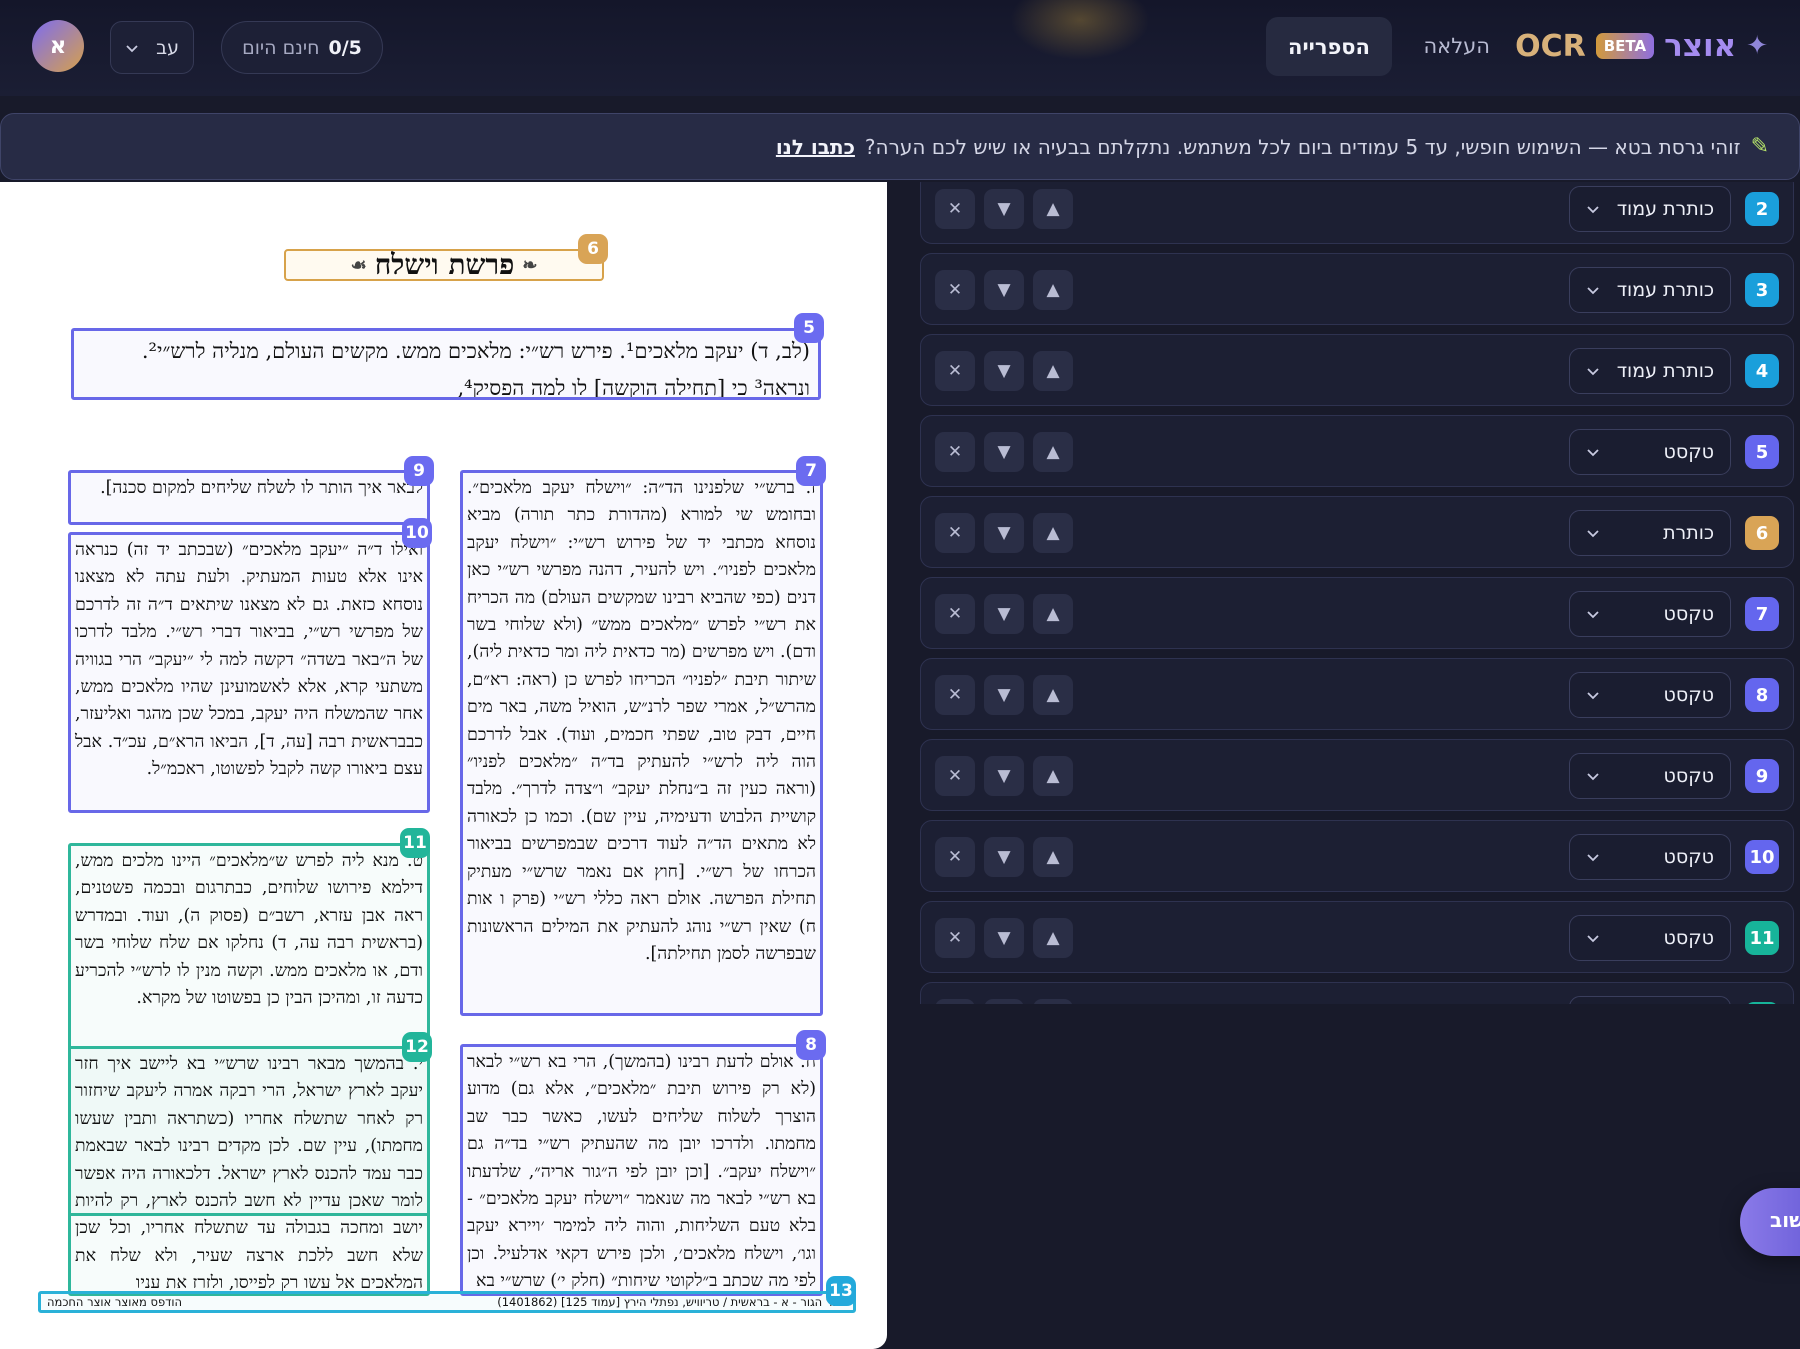 The image size is (1800, 1349). I want to click on region-row: 5 טקסט ▲ ▼ ✕, so click(1357, 451).